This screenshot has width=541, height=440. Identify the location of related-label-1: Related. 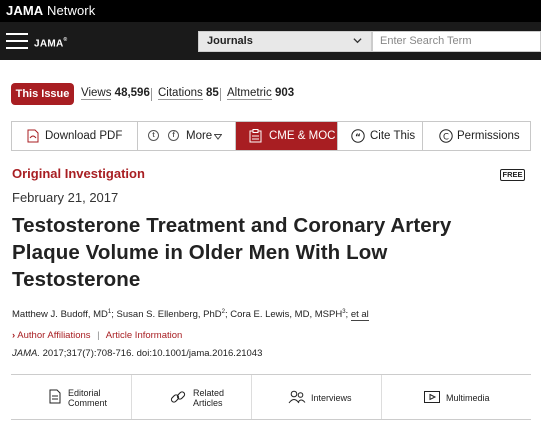
(209, 393).